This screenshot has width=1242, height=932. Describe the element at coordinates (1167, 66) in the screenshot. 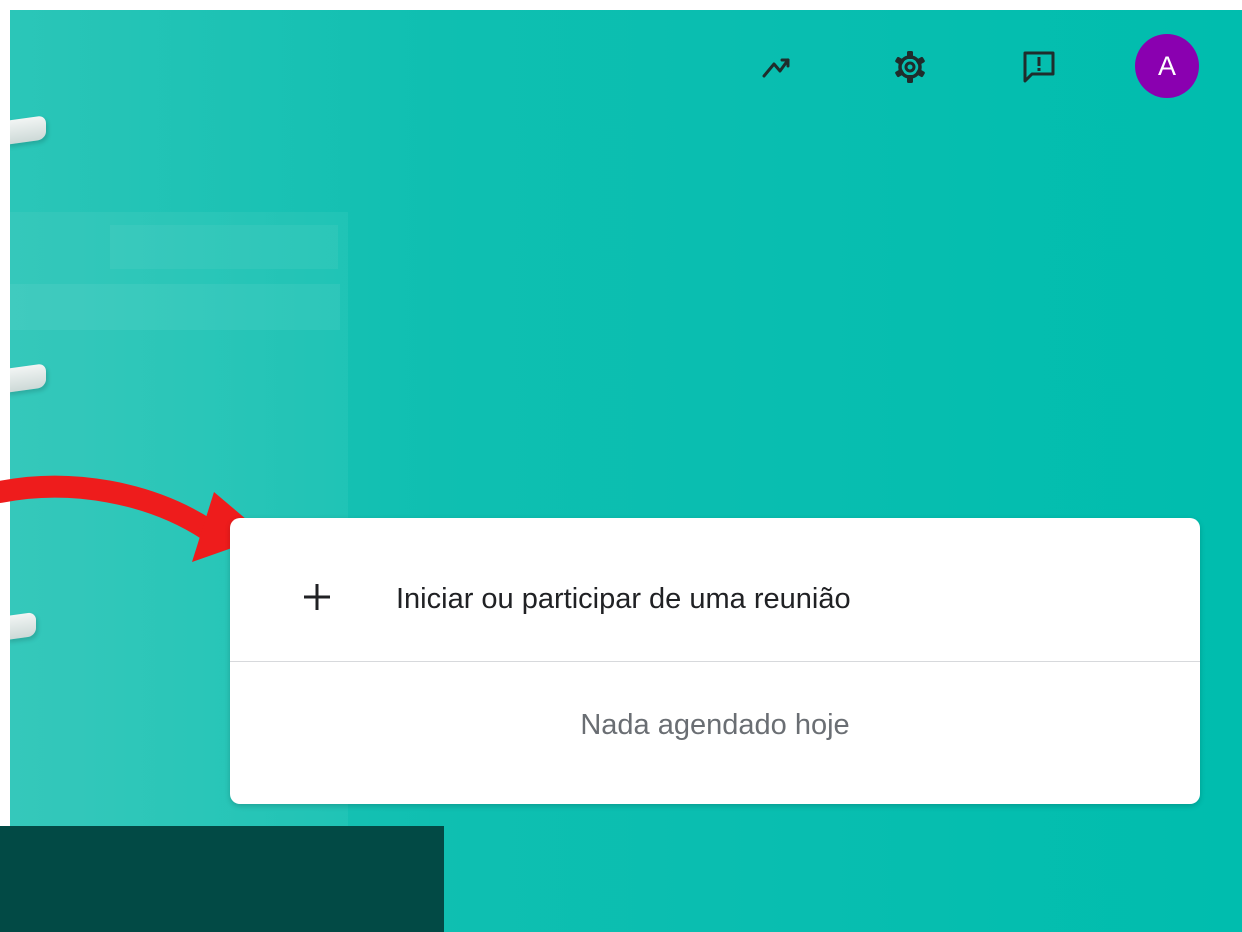

I see `avatar: A` at that location.